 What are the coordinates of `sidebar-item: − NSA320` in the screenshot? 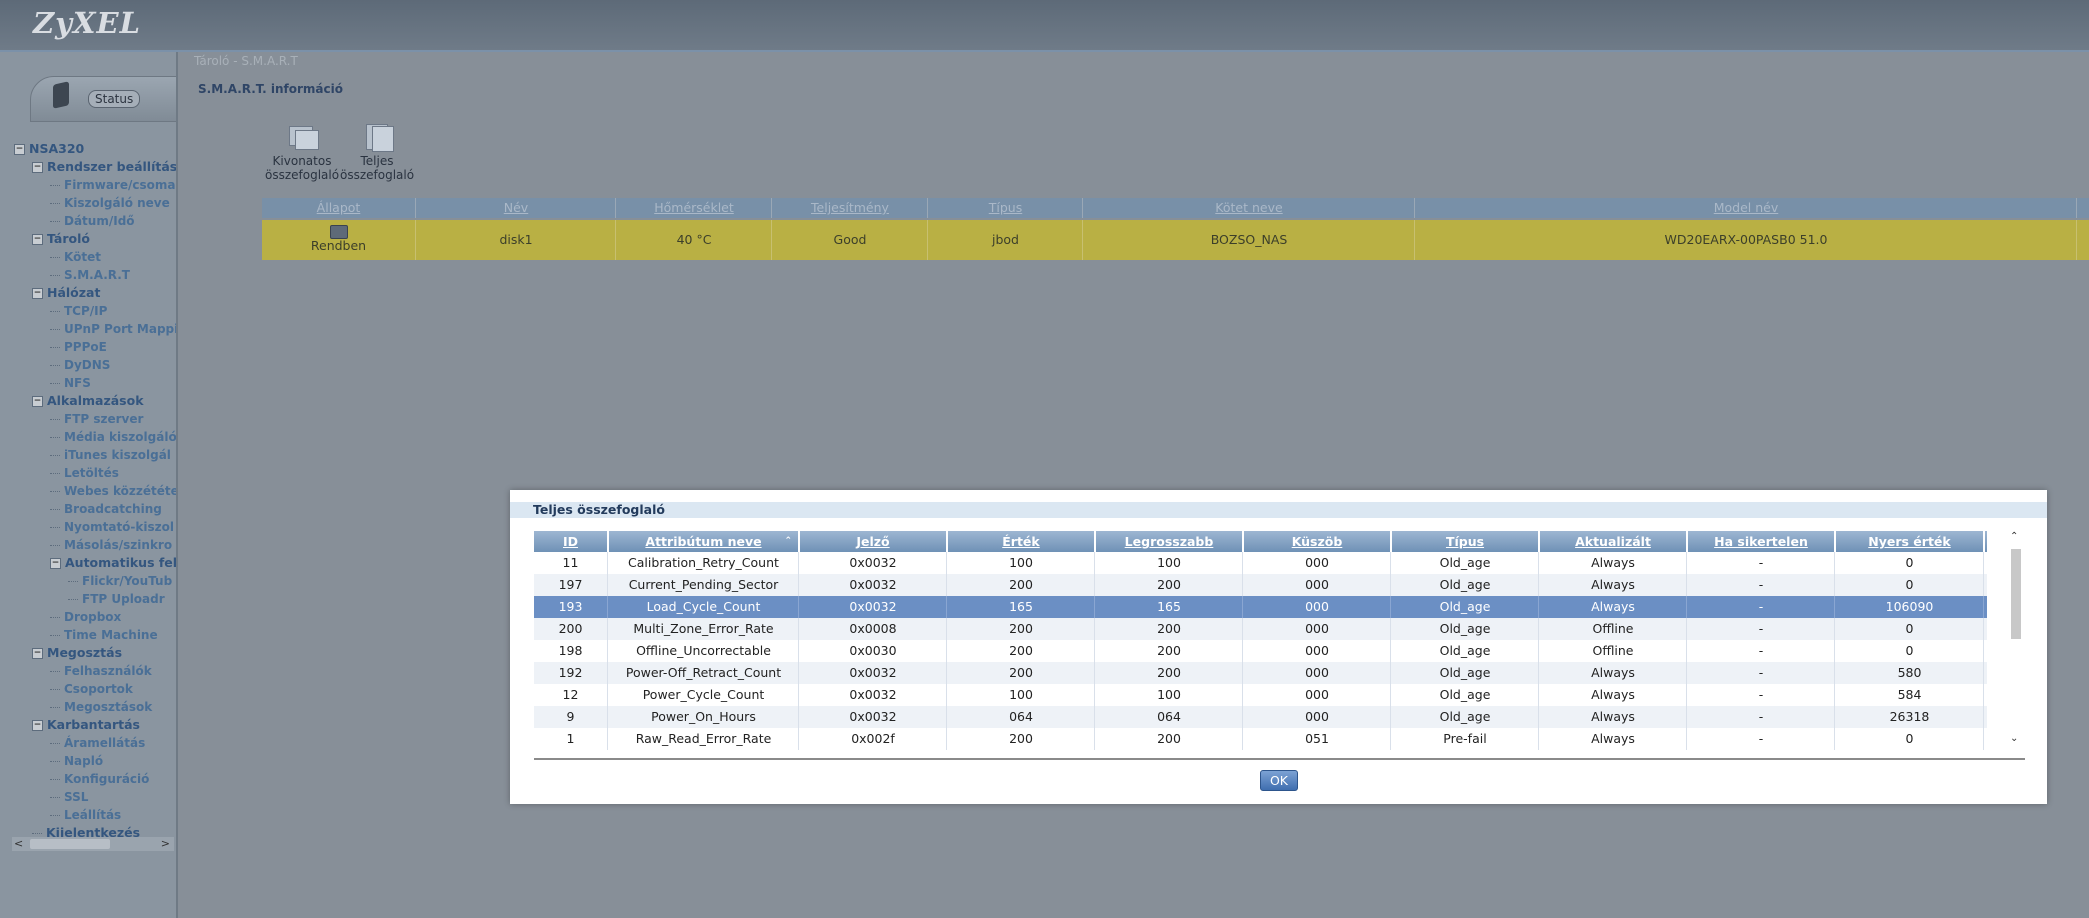 It's located at (49, 149).